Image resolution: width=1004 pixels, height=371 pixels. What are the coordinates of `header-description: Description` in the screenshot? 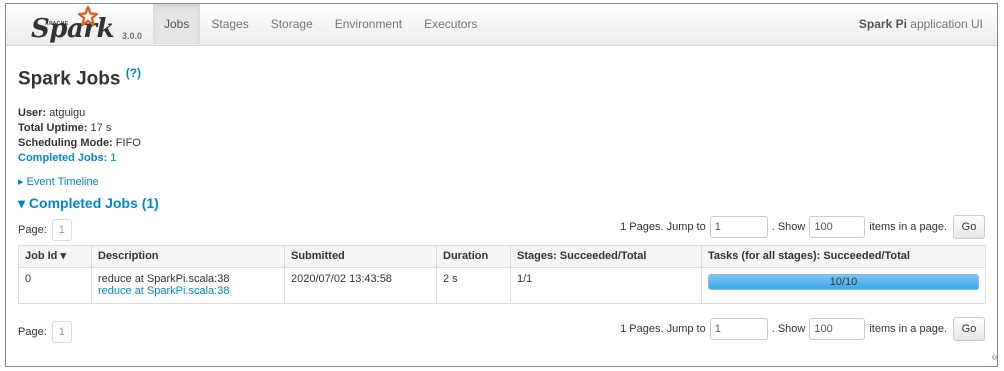 It's located at (188, 257).